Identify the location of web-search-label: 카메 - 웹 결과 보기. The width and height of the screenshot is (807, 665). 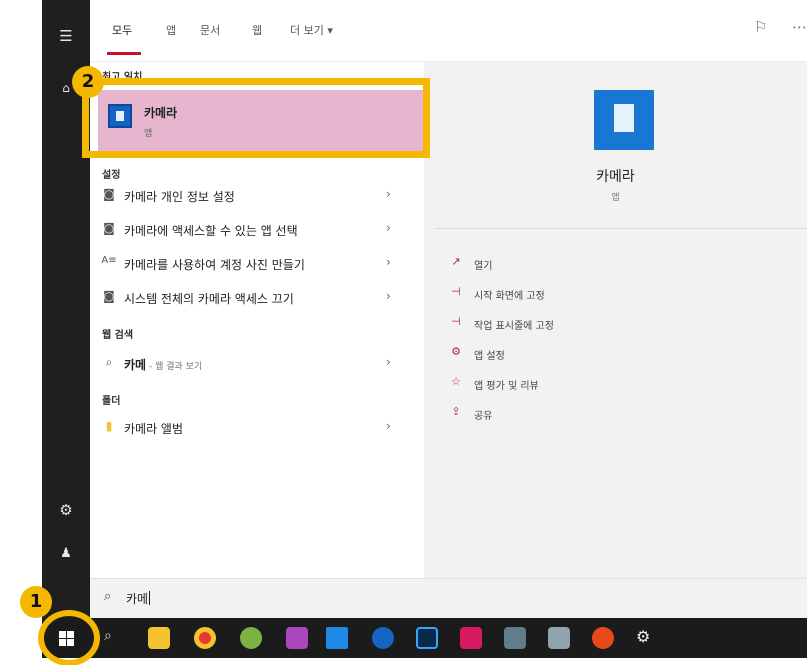
(163, 364).